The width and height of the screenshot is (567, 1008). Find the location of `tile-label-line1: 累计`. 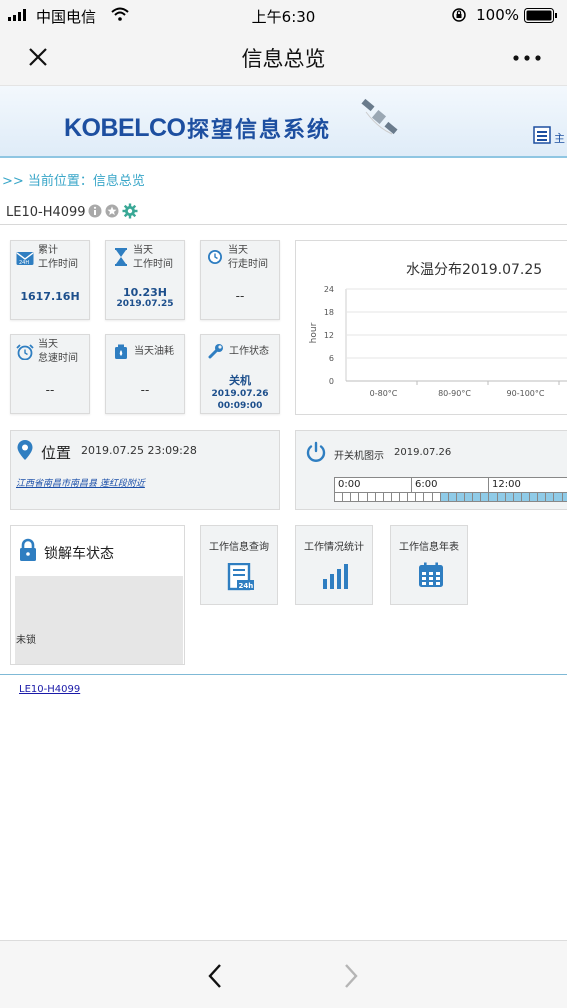

tile-label-line1: 累计 is located at coordinates (48, 250).